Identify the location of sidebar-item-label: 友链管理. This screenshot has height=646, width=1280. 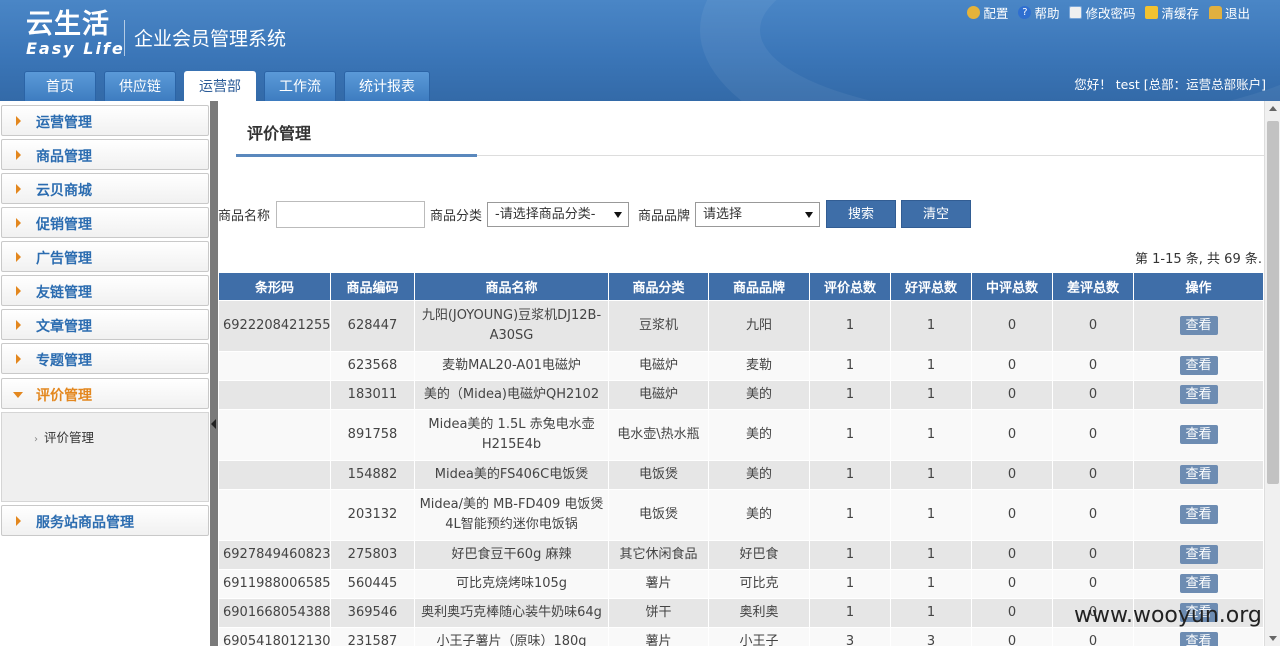
(64, 293).